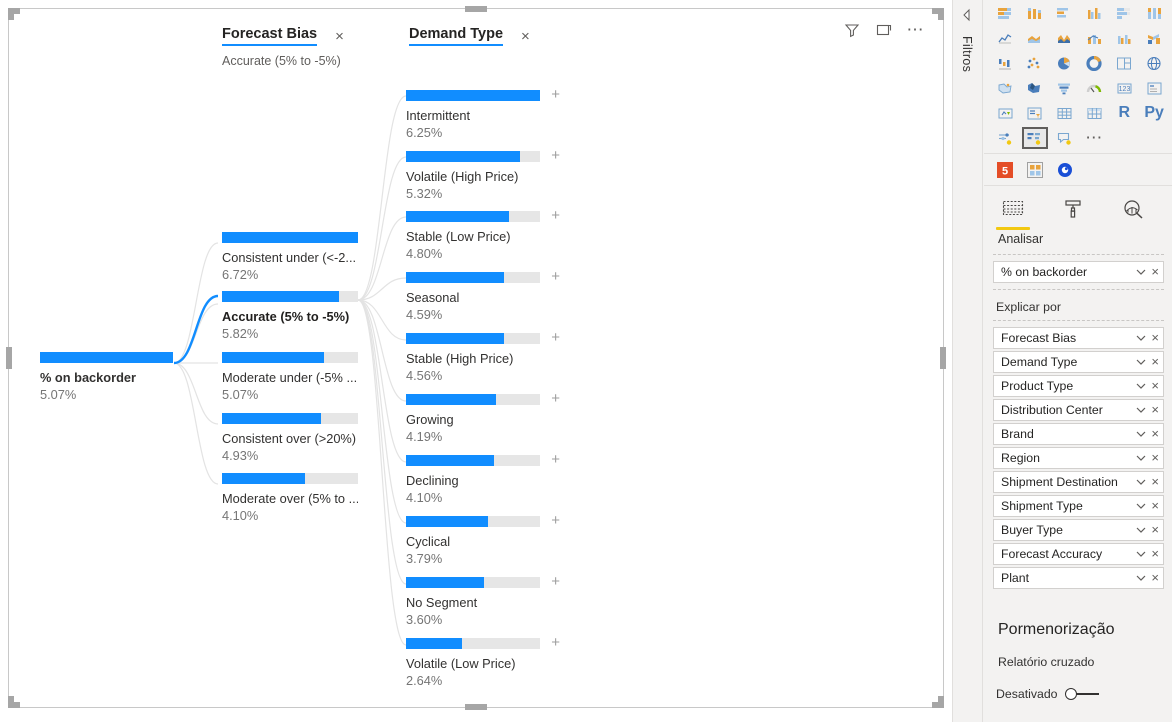 The width and height of the screenshot is (1172, 722). Describe the element at coordinates (290, 316) in the screenshot. I see `tree-node-accurate: Accurate (5% to -5%) 5.82%` at that location.